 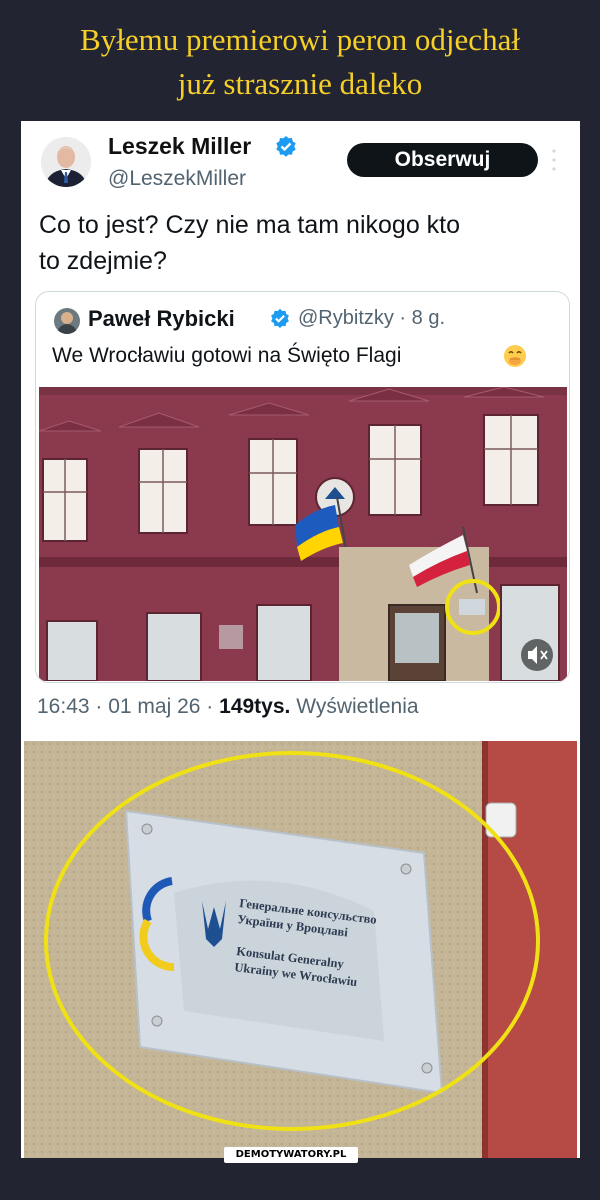 I want to click on views-label: Wyświetlenia, so click(x=357, y=706).